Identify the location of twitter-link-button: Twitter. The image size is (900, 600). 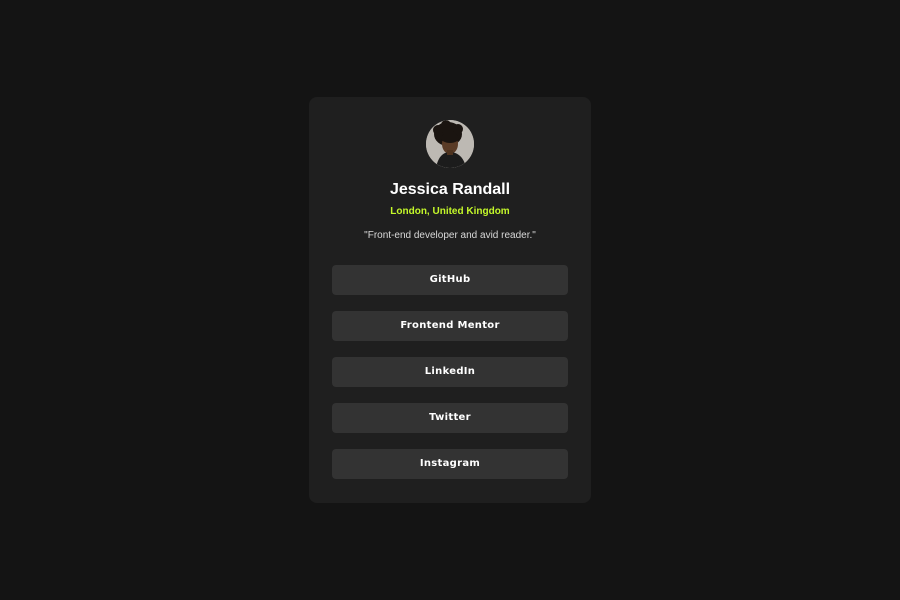
(450, 418).